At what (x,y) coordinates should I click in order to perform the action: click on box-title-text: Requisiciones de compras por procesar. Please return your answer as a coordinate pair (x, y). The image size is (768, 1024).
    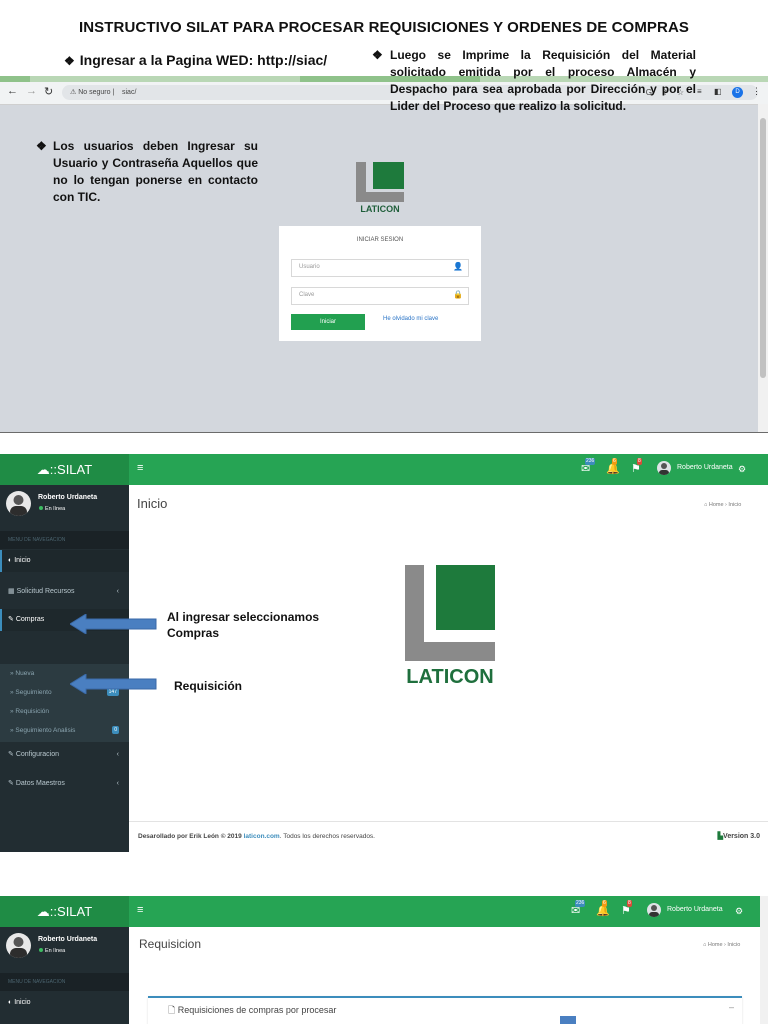
    Looking at the image, I should click on (257, 1010).